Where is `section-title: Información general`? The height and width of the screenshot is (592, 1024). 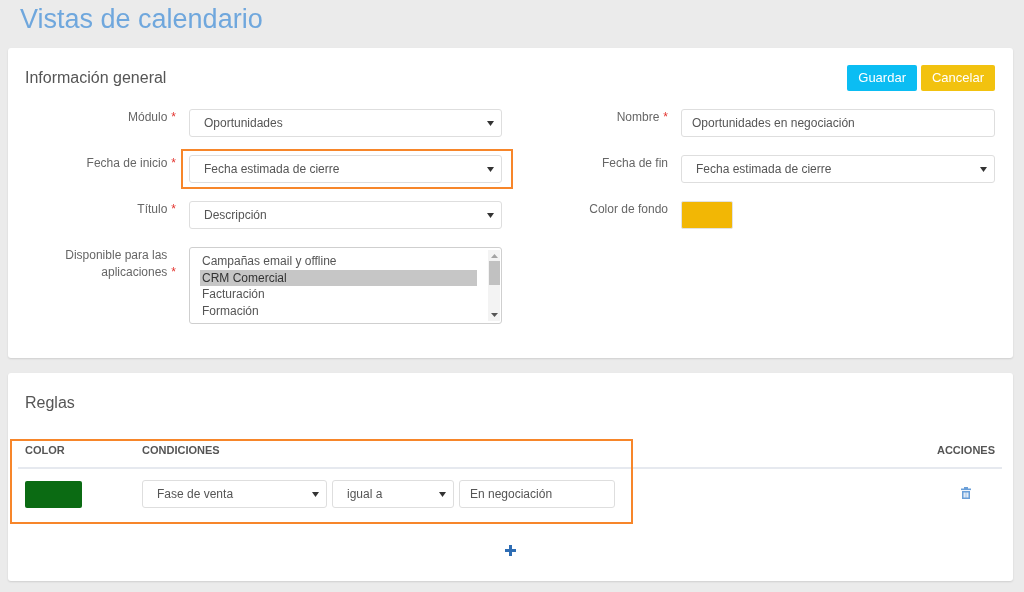 section-title: Información general is located at coordinates (96, 78).